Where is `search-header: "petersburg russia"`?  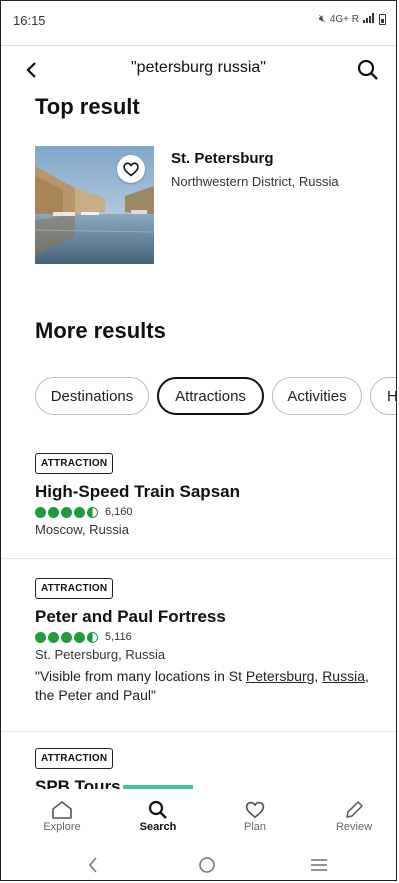 search-header: "petersburg russia" is located at coordinates (198, 71).